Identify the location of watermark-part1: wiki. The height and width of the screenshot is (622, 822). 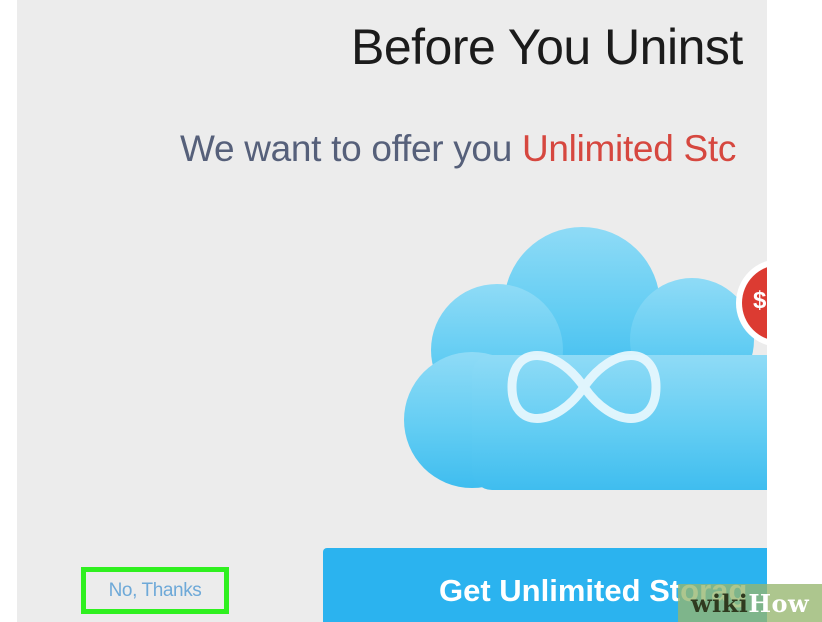
(719, 603).